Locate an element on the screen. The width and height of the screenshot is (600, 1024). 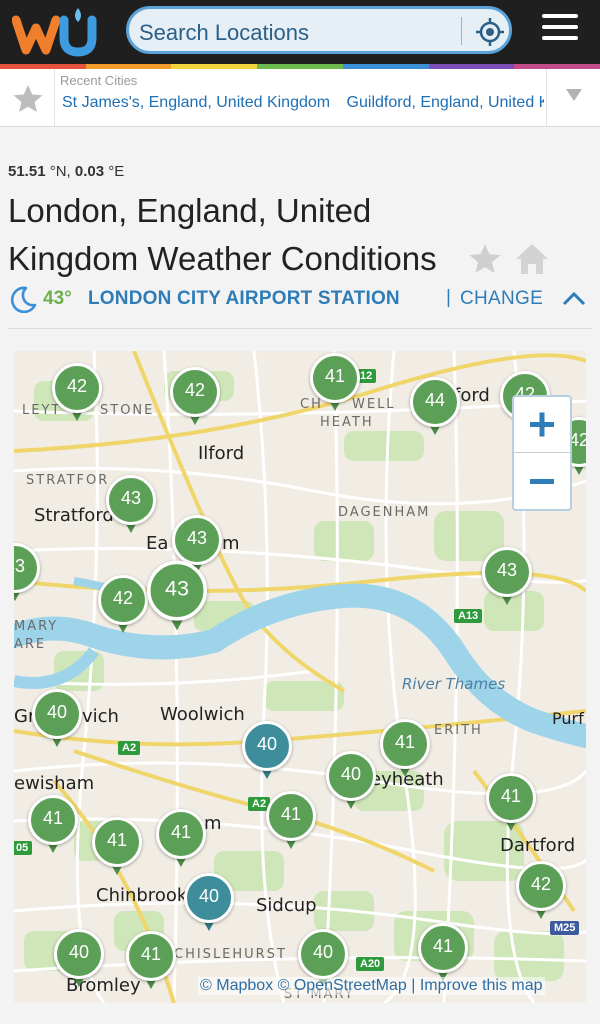
road-shield: M25 is located at coordinates (565, 928).